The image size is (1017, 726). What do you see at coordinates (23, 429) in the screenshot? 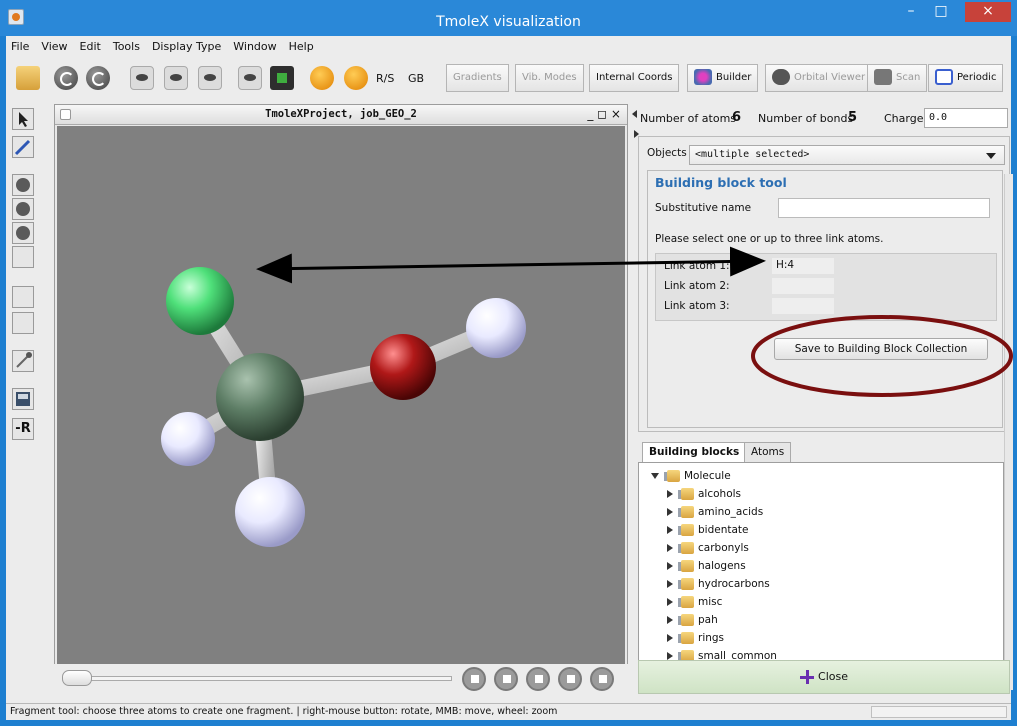
I see `remove-r-icon: -R` at bounding box center [23, 429].